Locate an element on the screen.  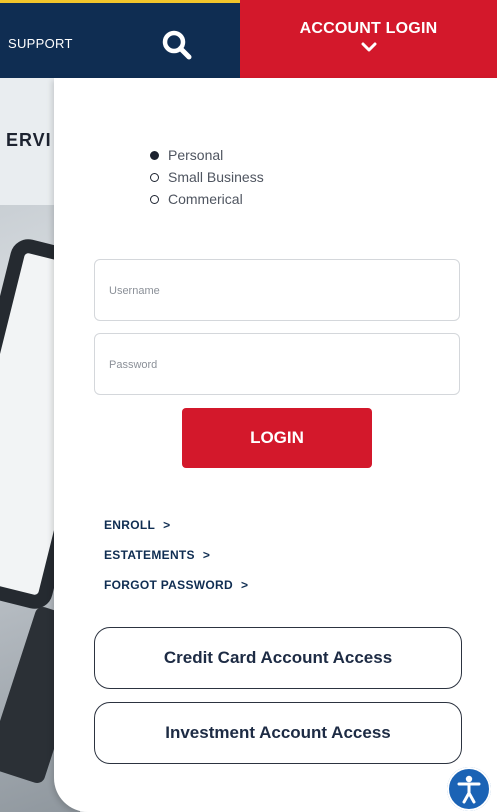
radio-button-checked is located at coordinates (154, 155).